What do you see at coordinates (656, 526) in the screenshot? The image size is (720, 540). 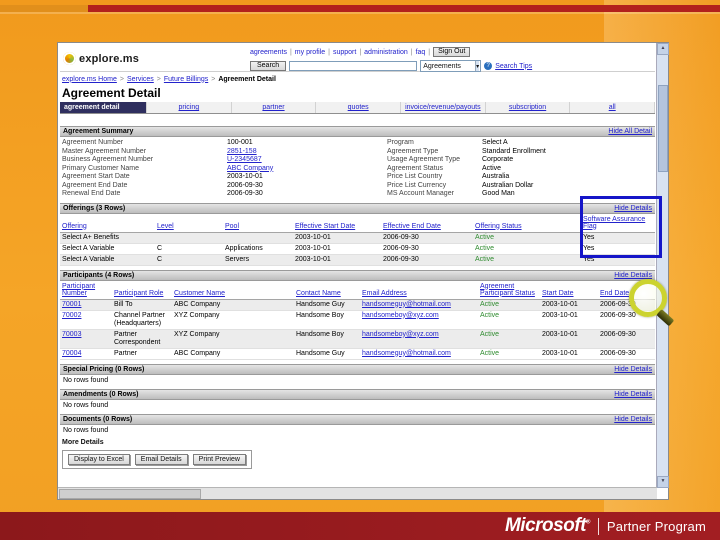 I see `partner-program-label: Partner Program` at bounding box center [656, 526].